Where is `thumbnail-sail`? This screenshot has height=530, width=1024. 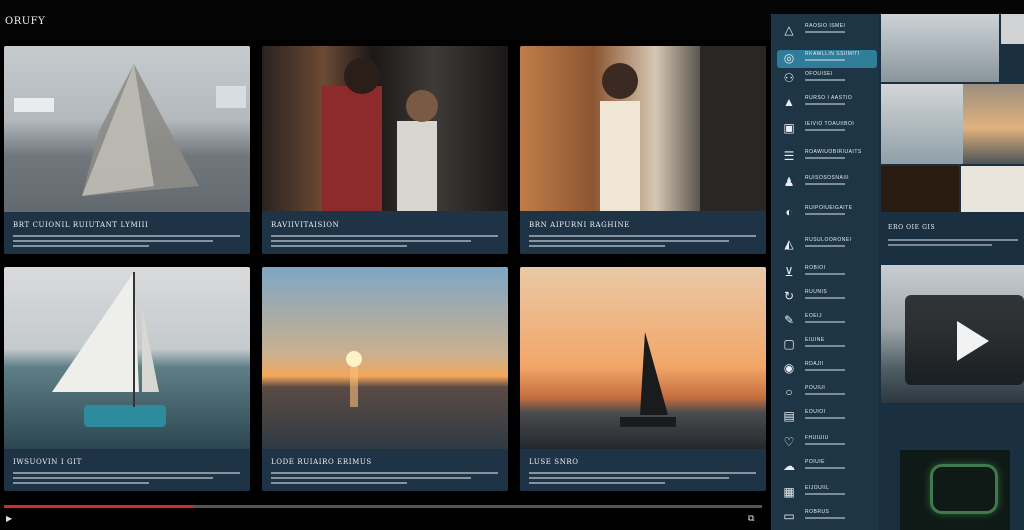 thumbnail-sail is located at coordinates (922, 124).